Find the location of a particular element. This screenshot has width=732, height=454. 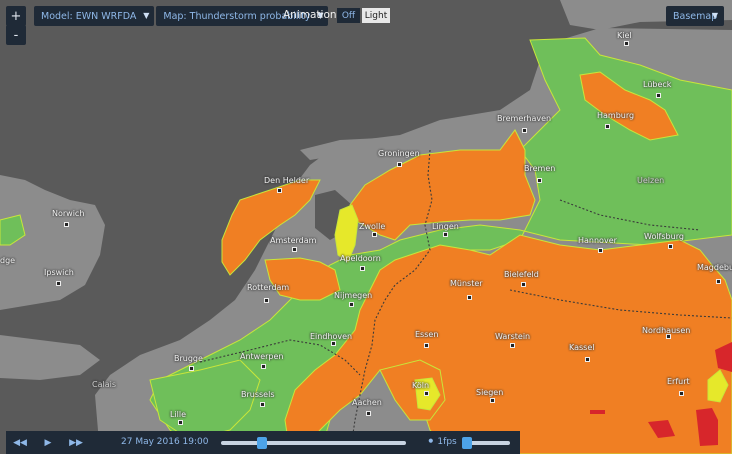

animation-label: Animation: is located at coordinates (312, 15).